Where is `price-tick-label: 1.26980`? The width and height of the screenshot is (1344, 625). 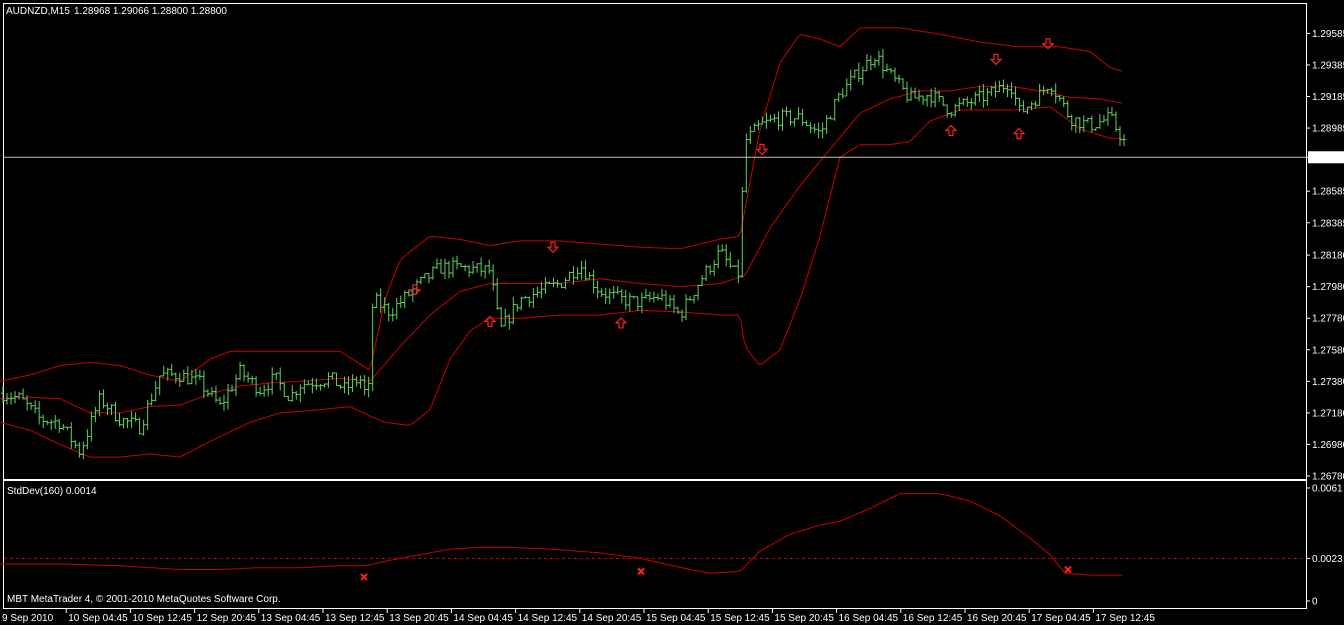
price-tick-label: 1.26980 is located at coordinates (1328, 445).